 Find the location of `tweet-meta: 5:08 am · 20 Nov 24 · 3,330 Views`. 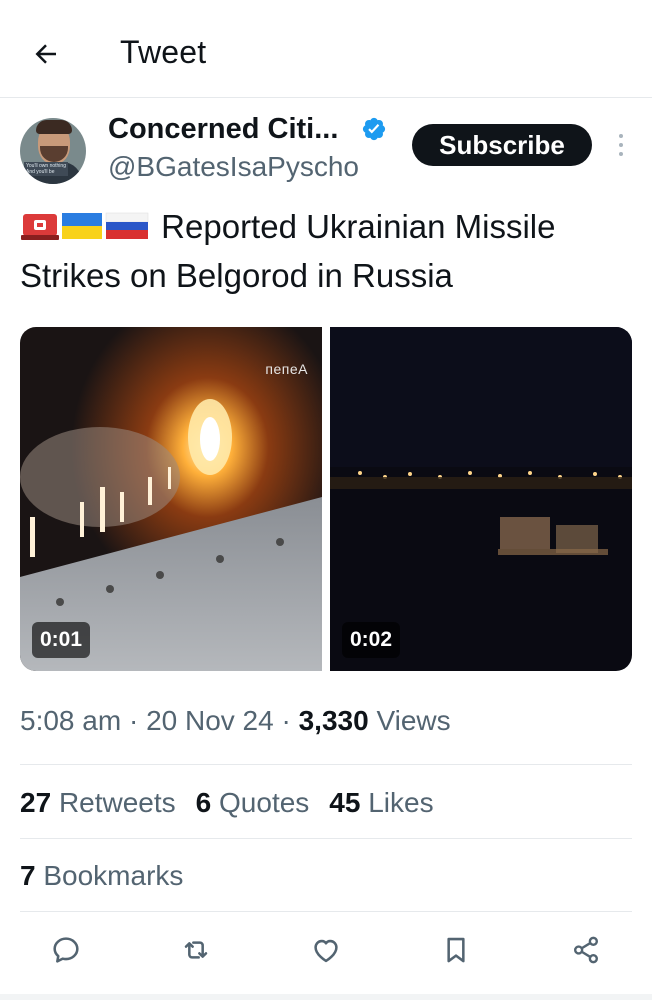

tweet-meta: 5:08 am · 20 Nov 24 · 3,330 Views is located at coordinates (235, 720).